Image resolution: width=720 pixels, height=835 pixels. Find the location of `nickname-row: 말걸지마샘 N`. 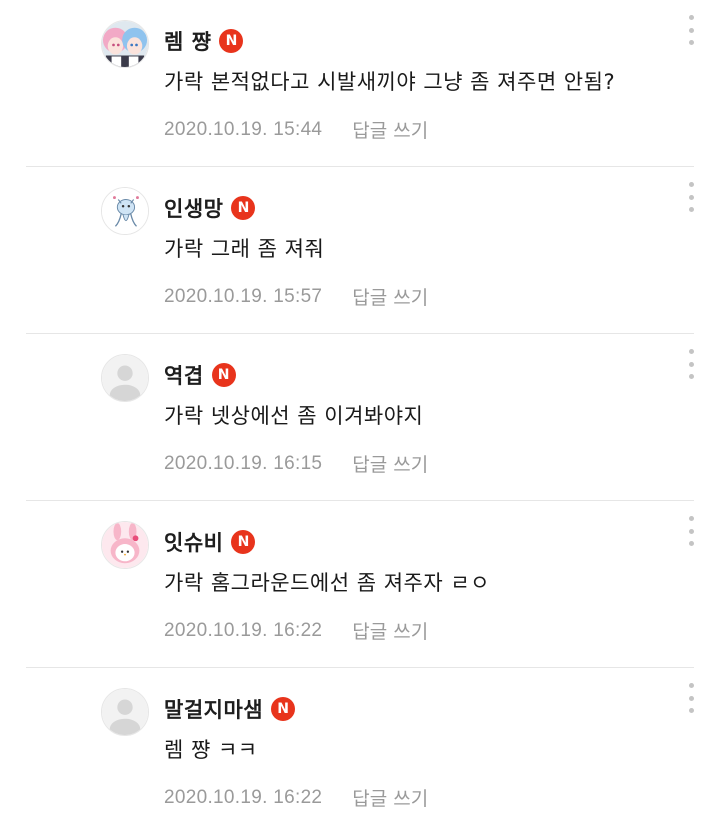

nickname-row: 말걸지마샘 N is located at coordinates (230, 709).